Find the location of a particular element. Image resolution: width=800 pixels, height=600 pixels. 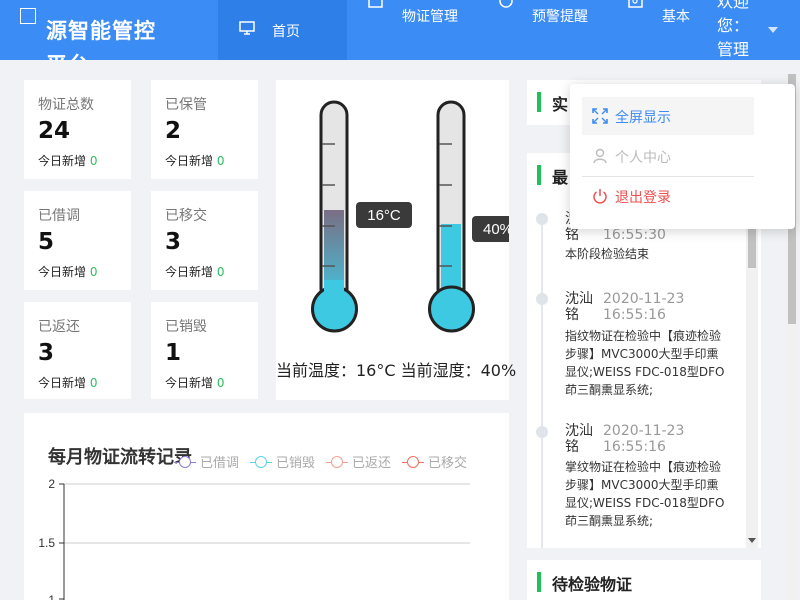

stat-card-borrowed: 已借调 5 今日新增 0 is located at coordinates (77, 240).